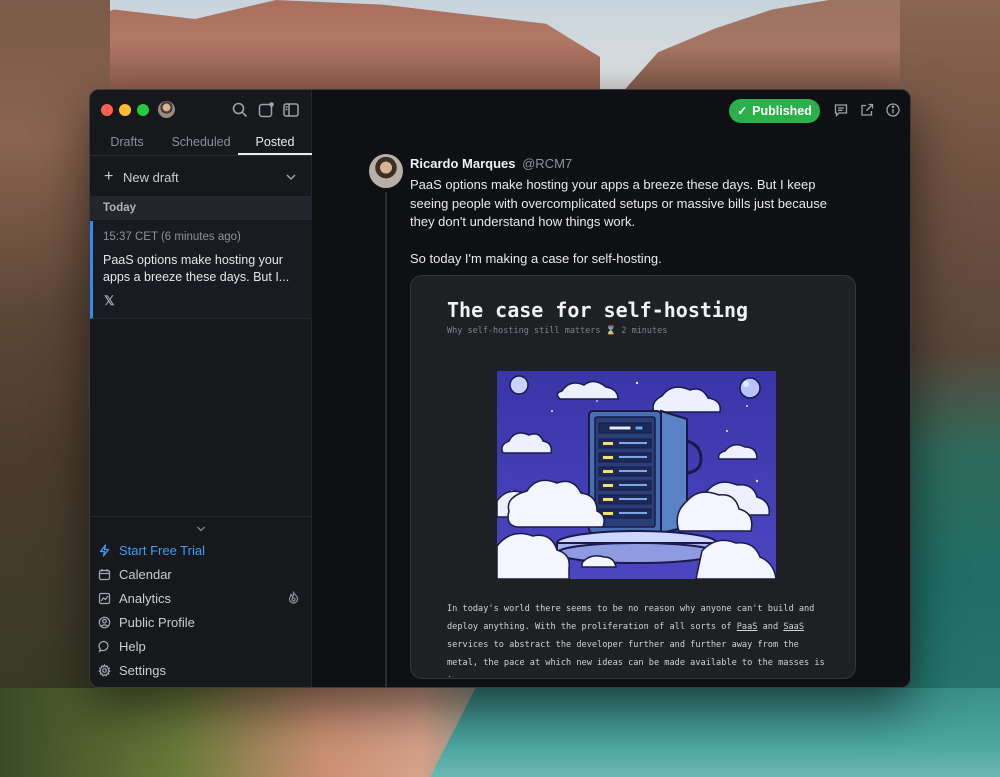  I want to click on author-handle: @RCM7, so click(547, 163).